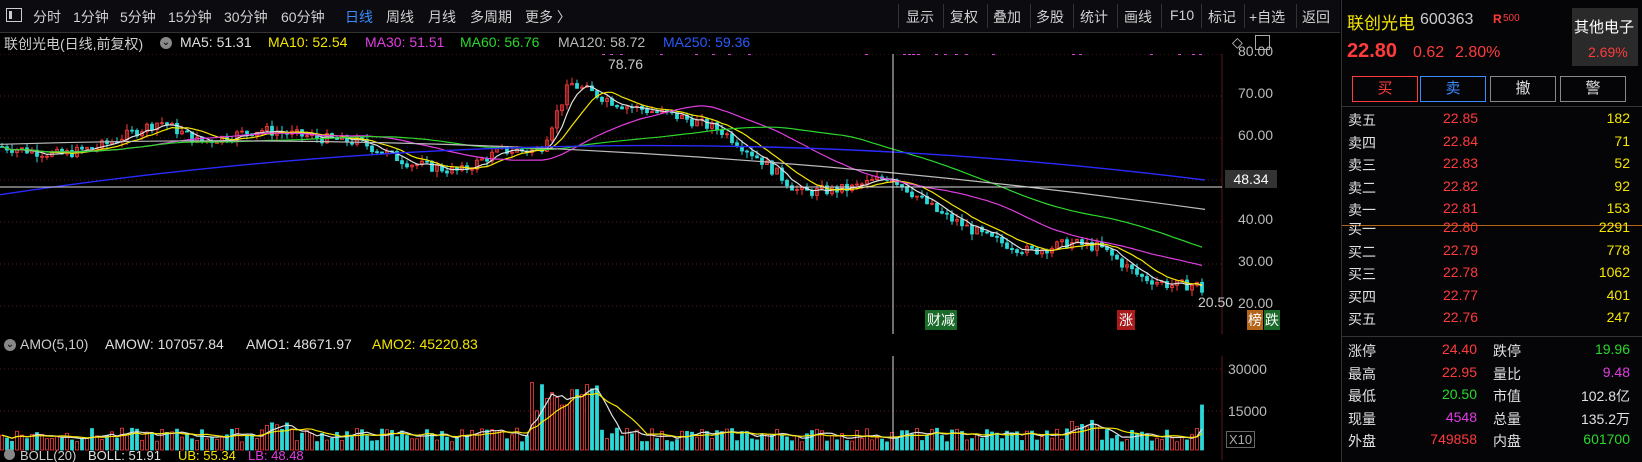 Image resolution: width=1642 pixels, height=462 pixels. What do you see at coordinates (548, 17) in the screenshot?
I see `tab-more: 更多 〉` at bounding box center [548, 17].